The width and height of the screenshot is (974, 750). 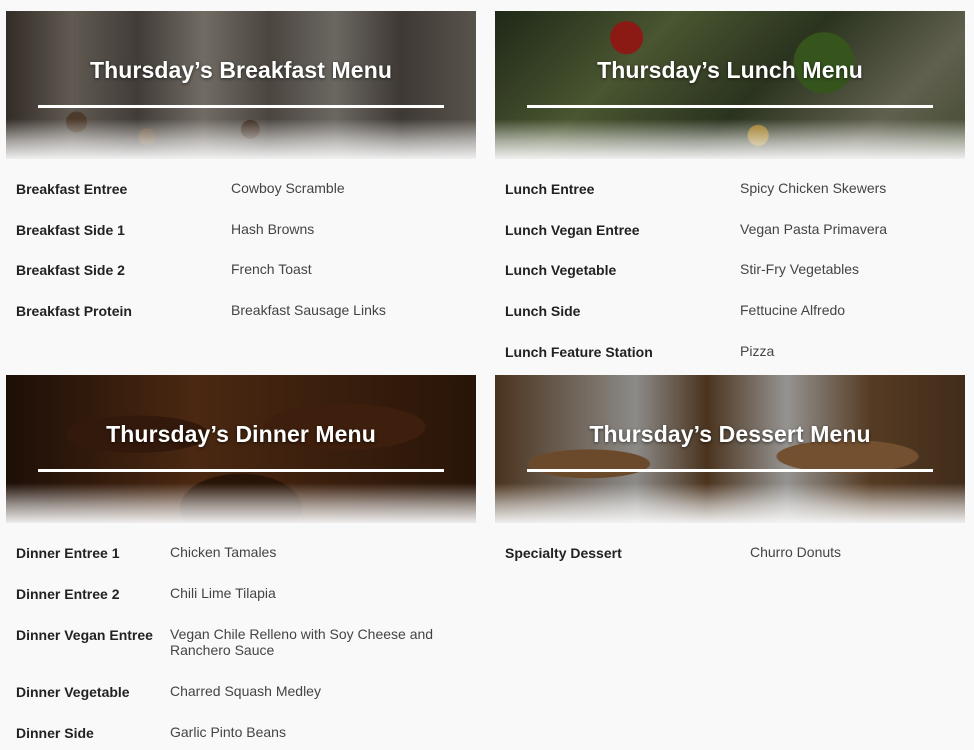 What do you see at coordinates (223, 552) in the screenshot?
I see `menu-item-value: Chicken Tamales` at bounding box center [223, 552].